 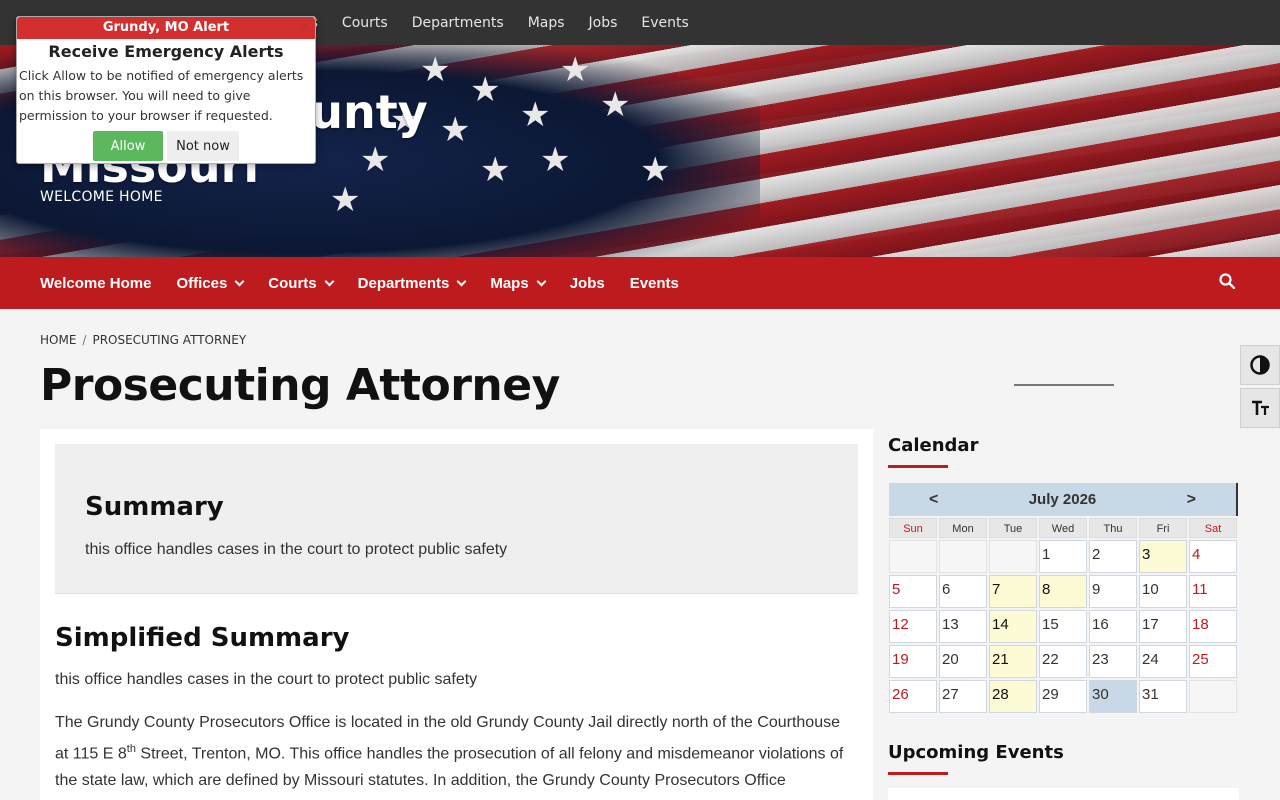 I want to click on top-nav-maps: Maps, so click(x=546, y=23).